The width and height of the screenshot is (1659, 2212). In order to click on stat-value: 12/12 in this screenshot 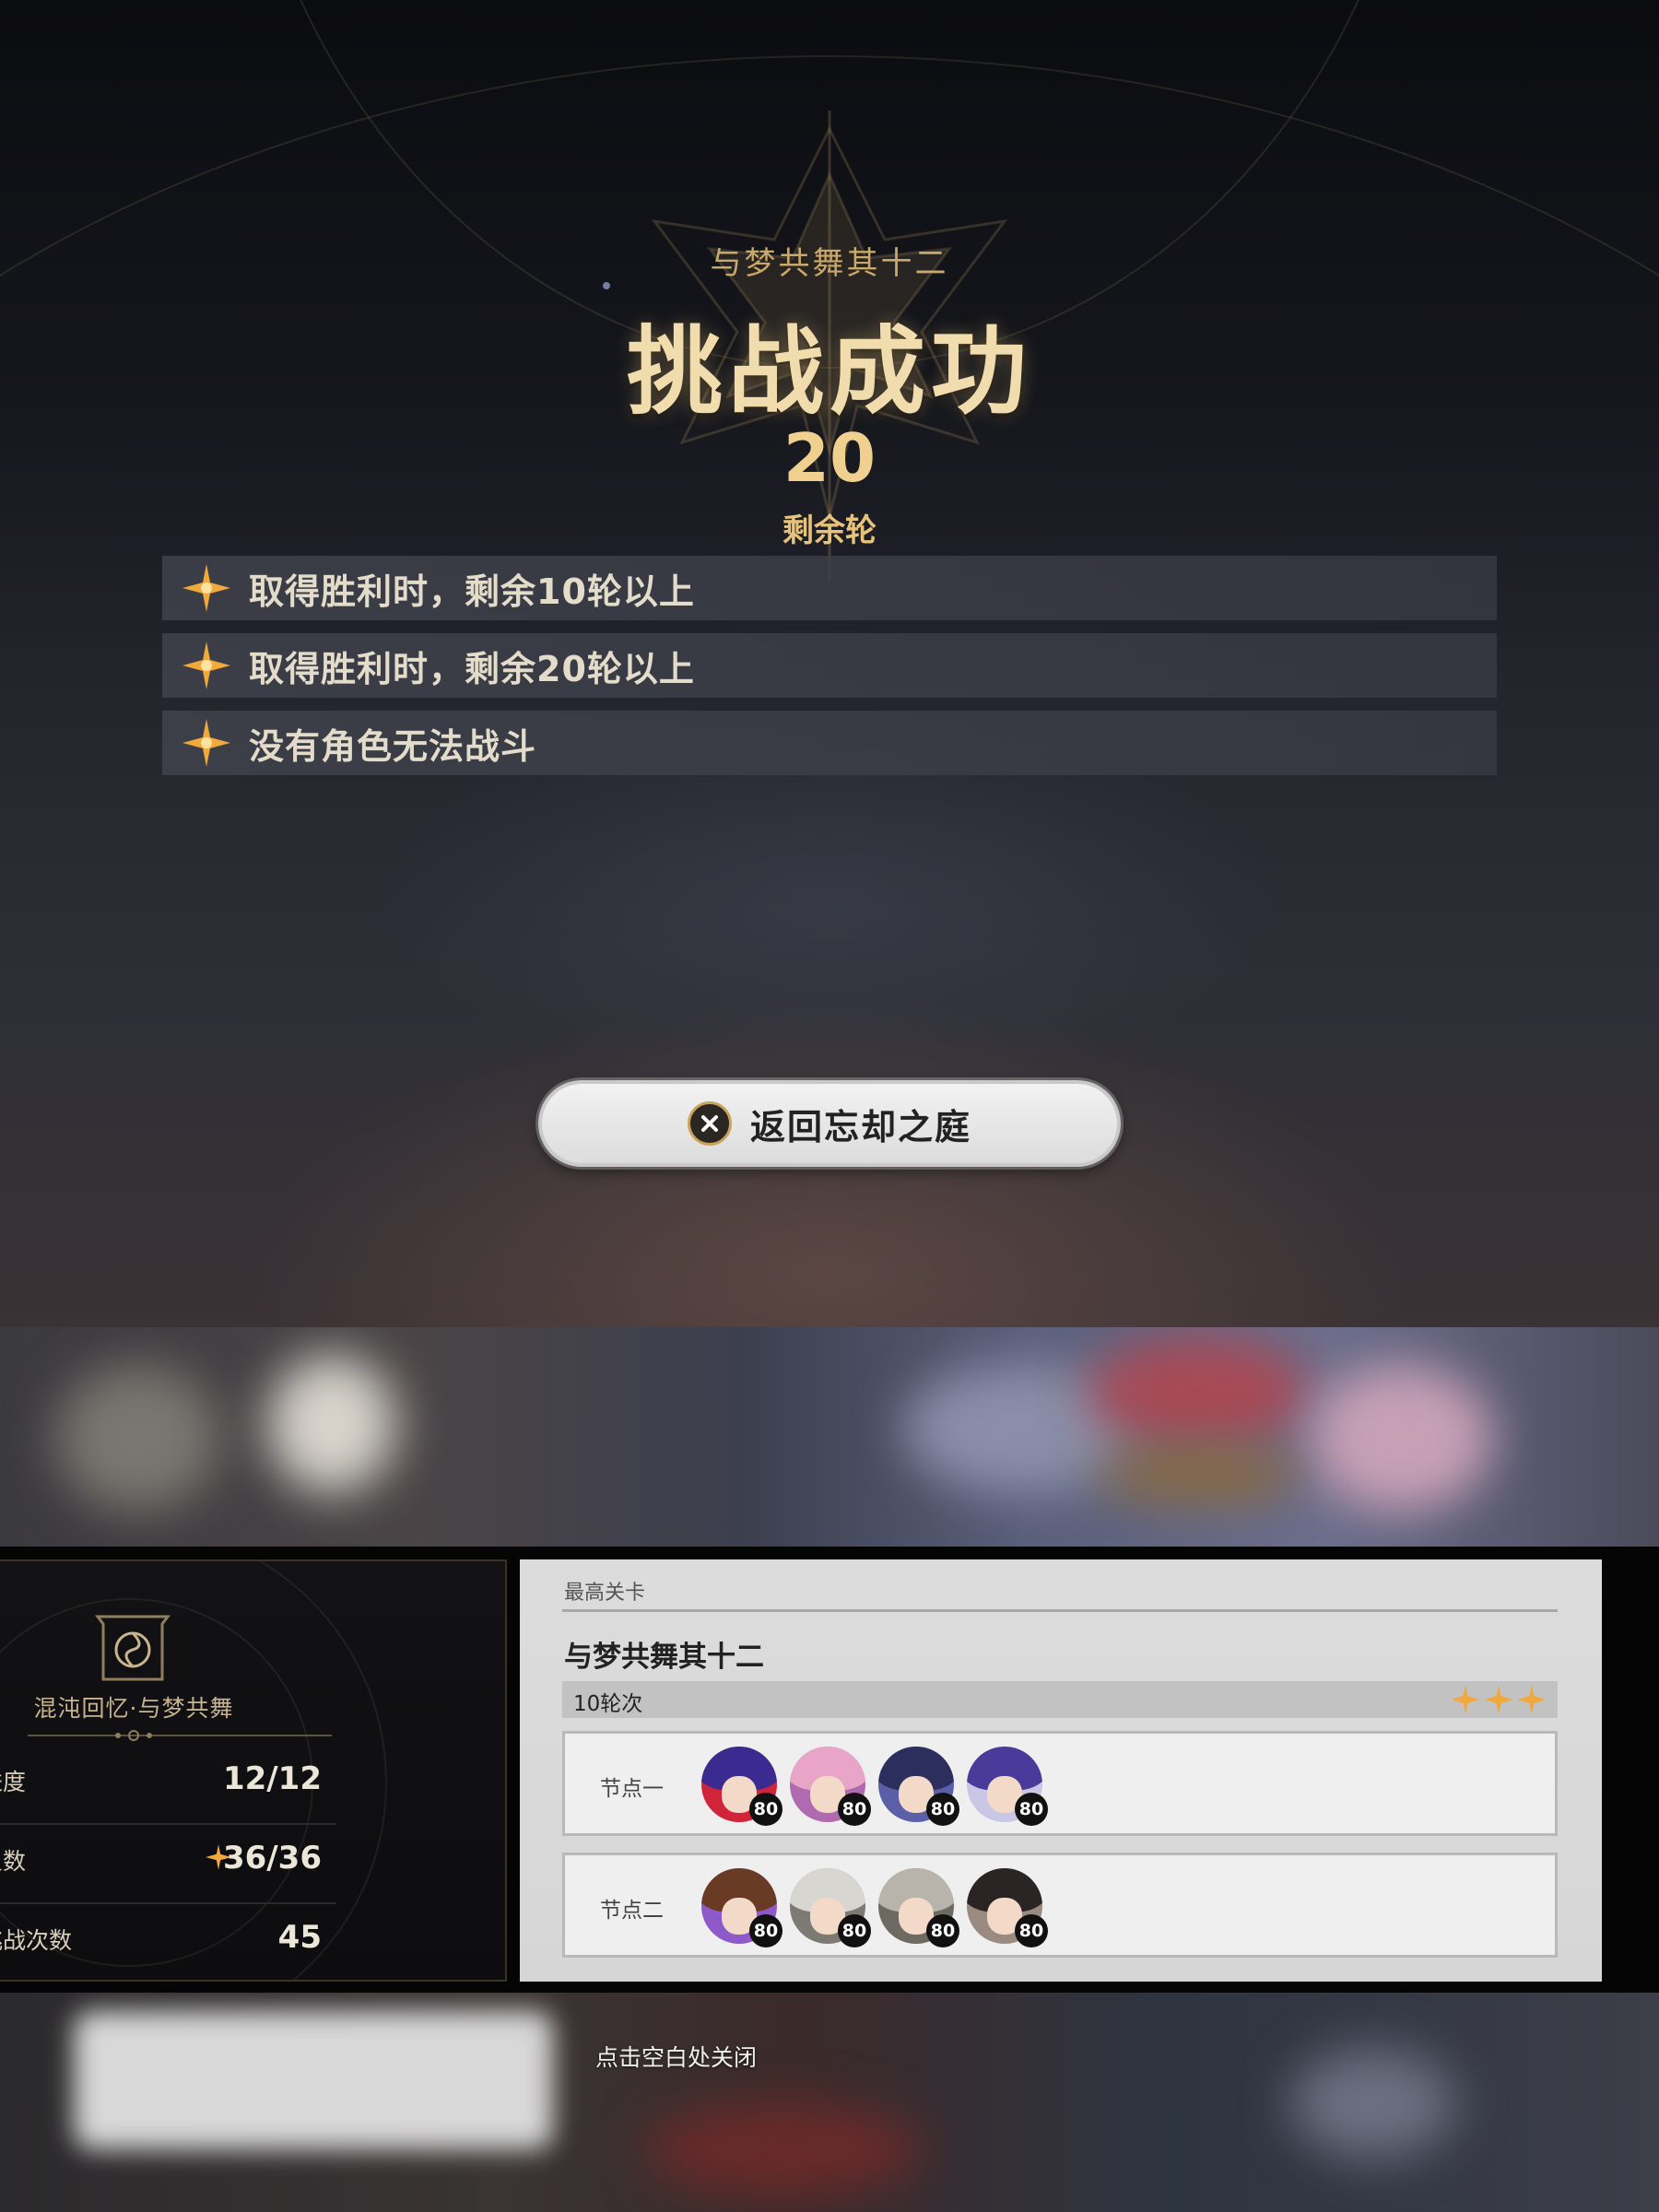, I will do `click(272, 1778)`.